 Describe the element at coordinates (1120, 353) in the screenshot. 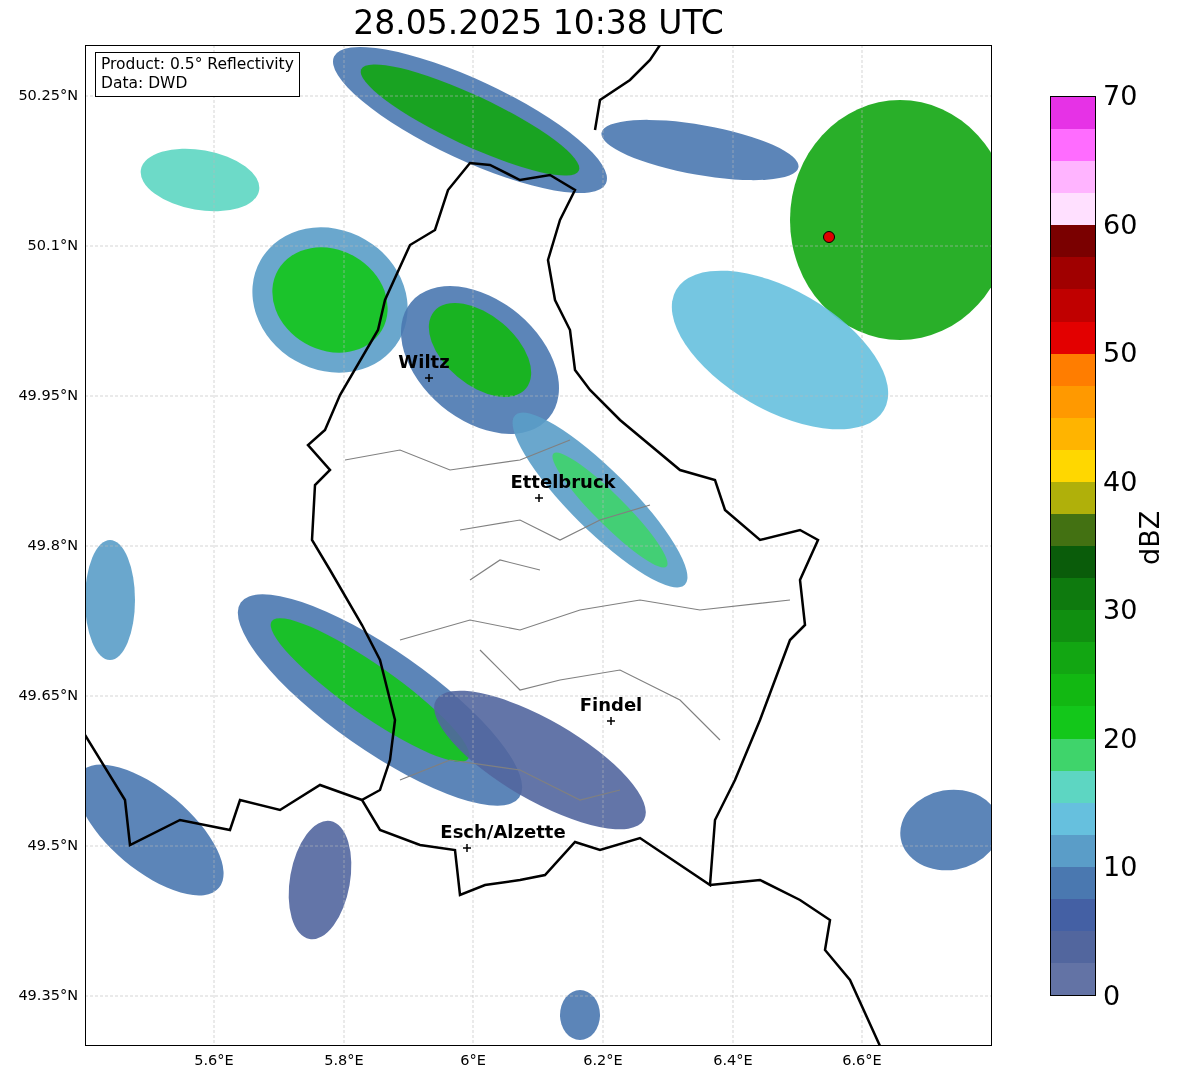

I see `colorbar-tick-label: 50` at that location.